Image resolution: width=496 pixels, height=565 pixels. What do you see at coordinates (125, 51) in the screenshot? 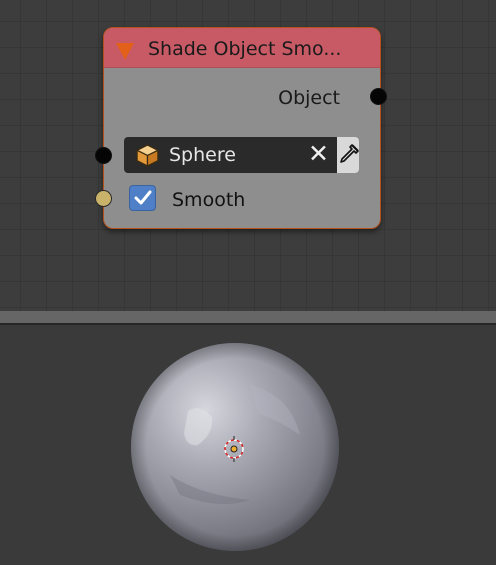
I see `chevron-down-icon` at bounding box center [125, 51].